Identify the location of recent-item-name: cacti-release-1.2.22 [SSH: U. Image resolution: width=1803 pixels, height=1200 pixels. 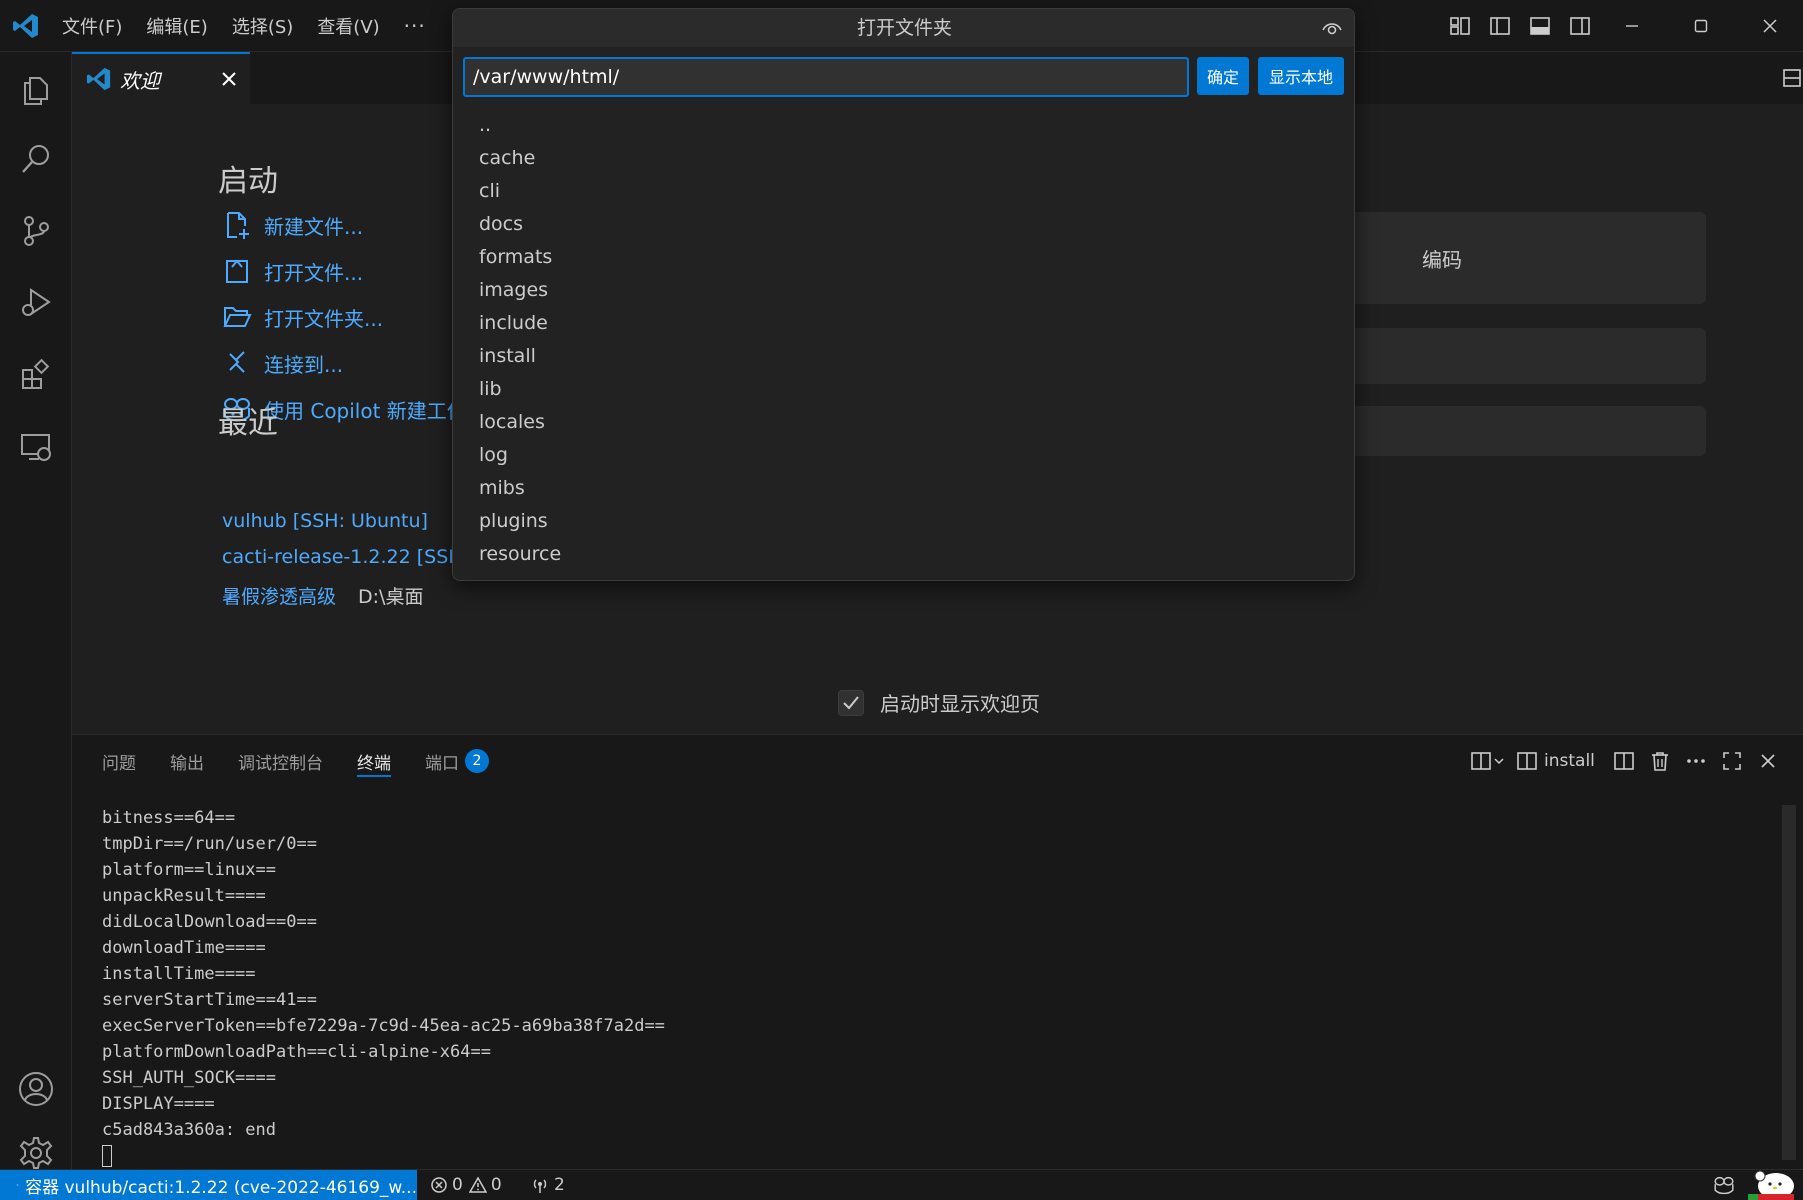
(355, 557).